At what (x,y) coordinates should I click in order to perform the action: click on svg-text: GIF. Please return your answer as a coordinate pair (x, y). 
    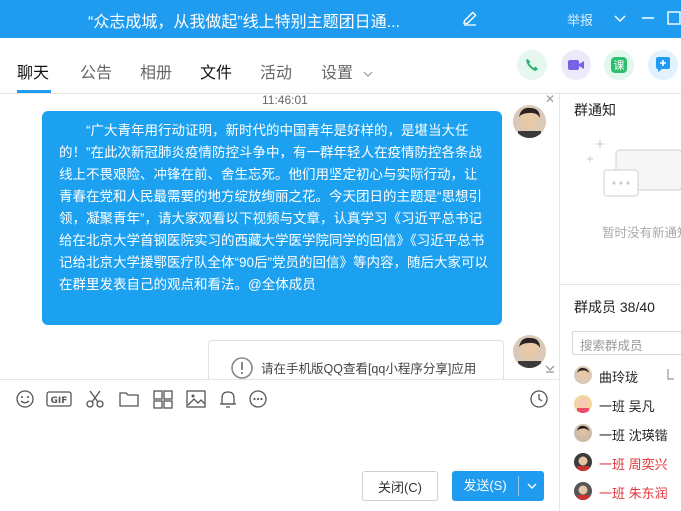
    Looking at the image, I should click on (59, 401).